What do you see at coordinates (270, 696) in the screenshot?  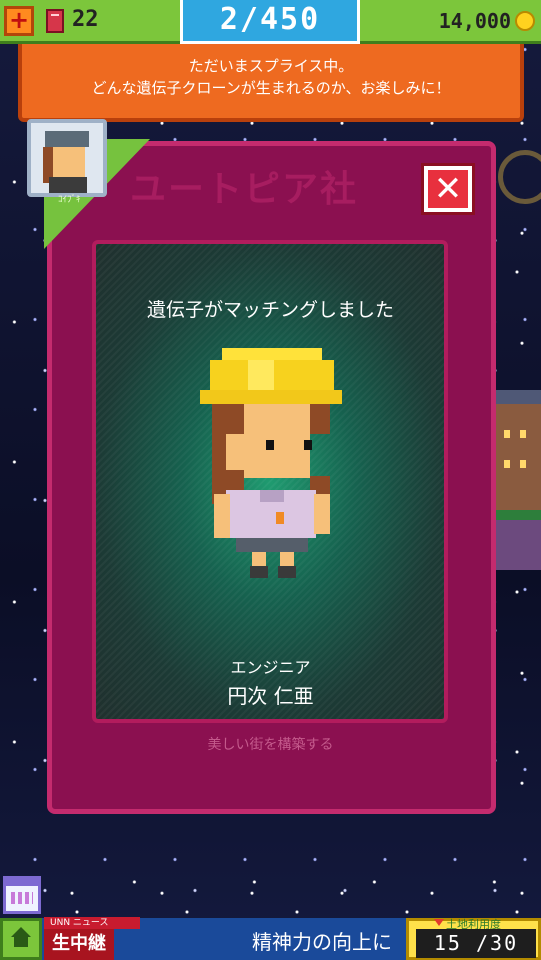 I see `clone-name: 円次 仁亜` at bounding box center [270, 696].